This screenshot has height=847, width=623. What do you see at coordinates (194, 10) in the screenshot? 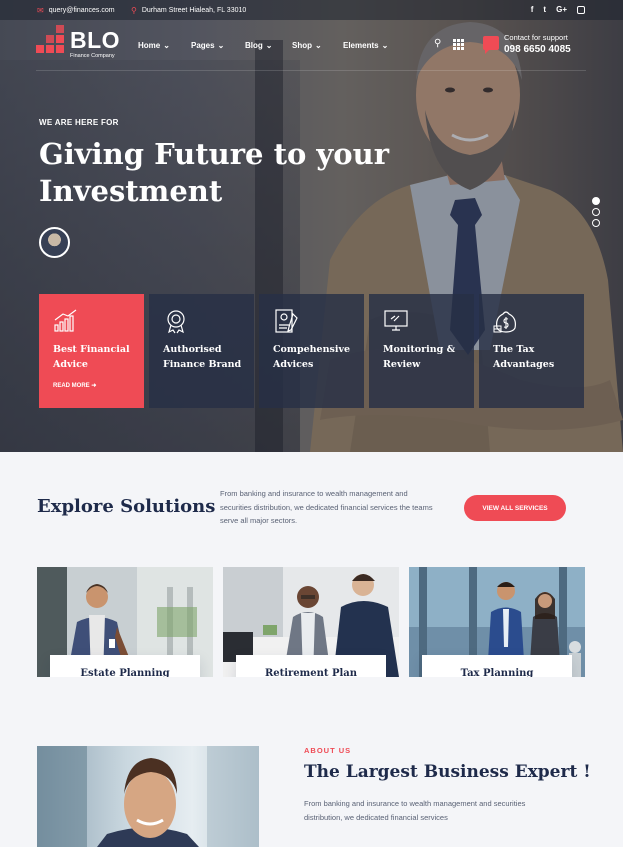
I see `topbar-address-text: Durham Street Hialeah, FL 33010` at bounding box center [194, 10].